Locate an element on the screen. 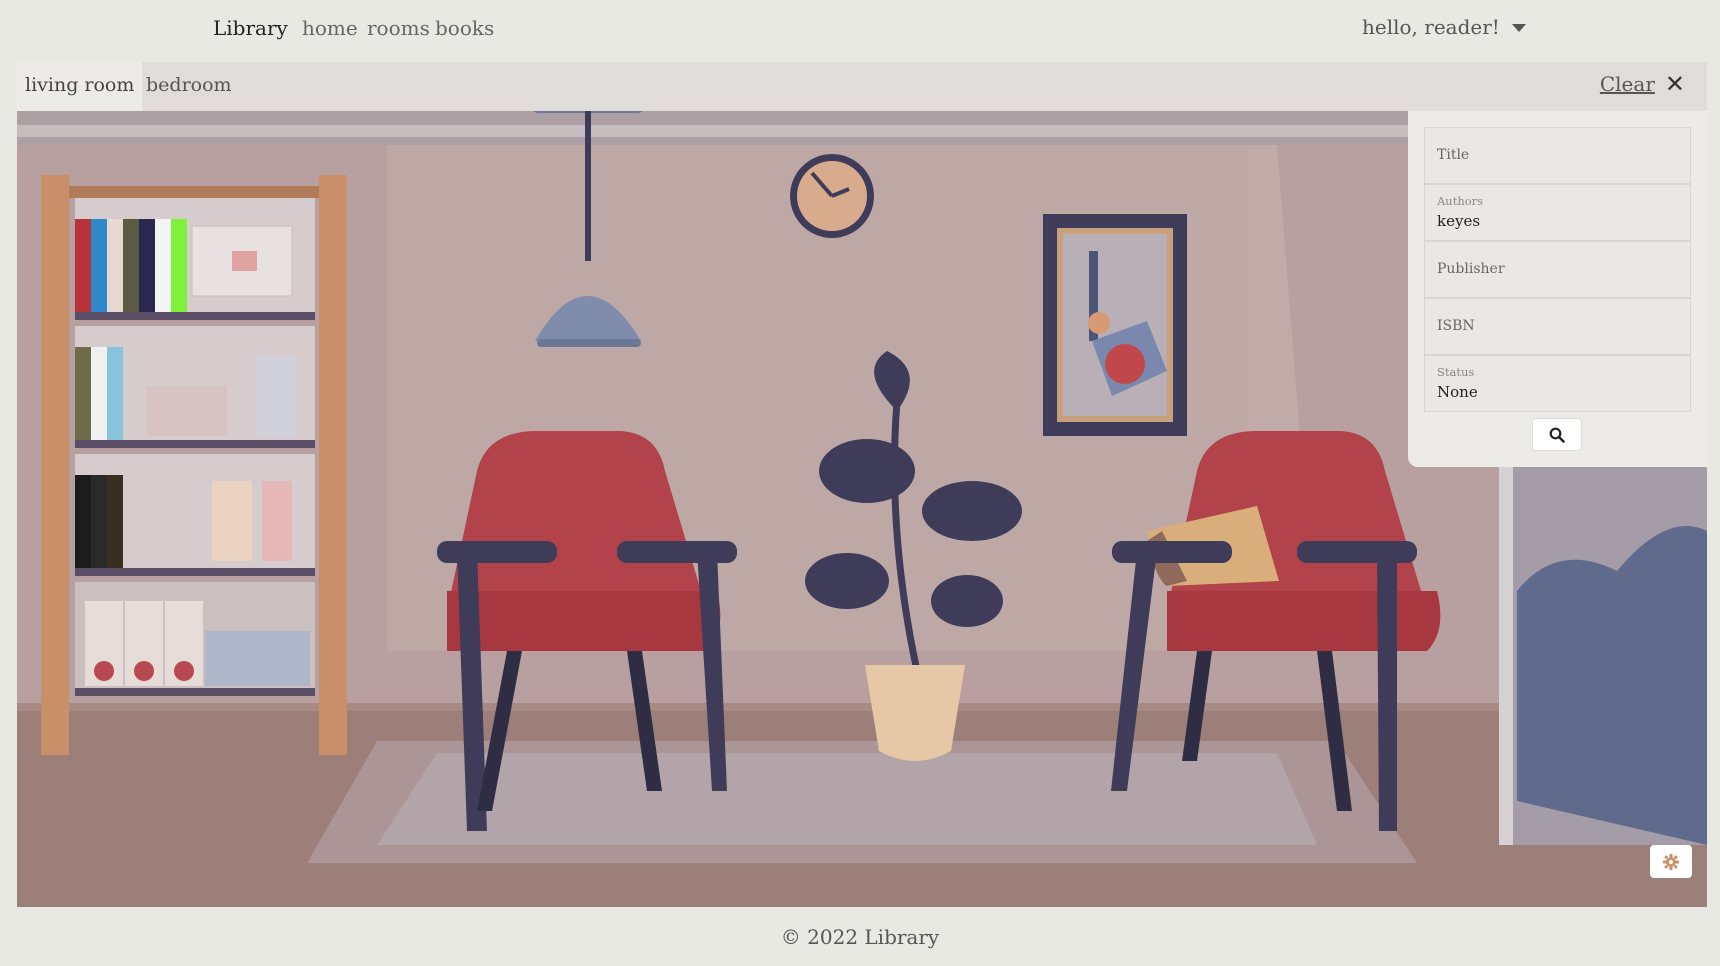 This screenshot has height=966, width=1720. publisher-placeholder: Publisher is located at coordinates (1471, 269).